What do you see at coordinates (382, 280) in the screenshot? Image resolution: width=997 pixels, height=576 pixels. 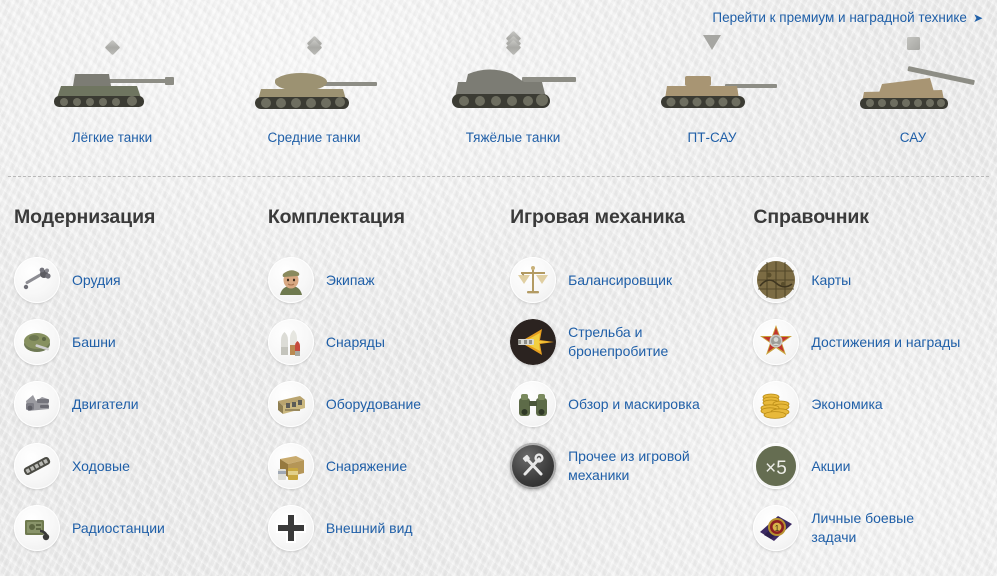 I see `list-item-crew: Экипаж` at bounding box center [382, 280].